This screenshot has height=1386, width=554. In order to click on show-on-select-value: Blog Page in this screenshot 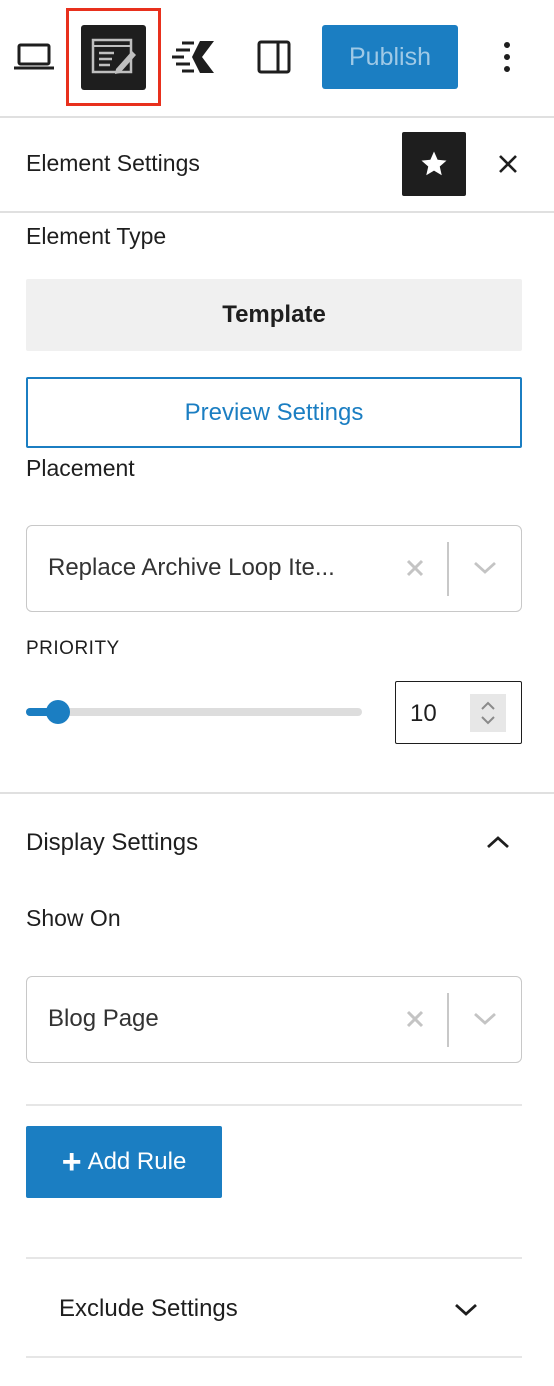, I will do `click(103, 1018)`.